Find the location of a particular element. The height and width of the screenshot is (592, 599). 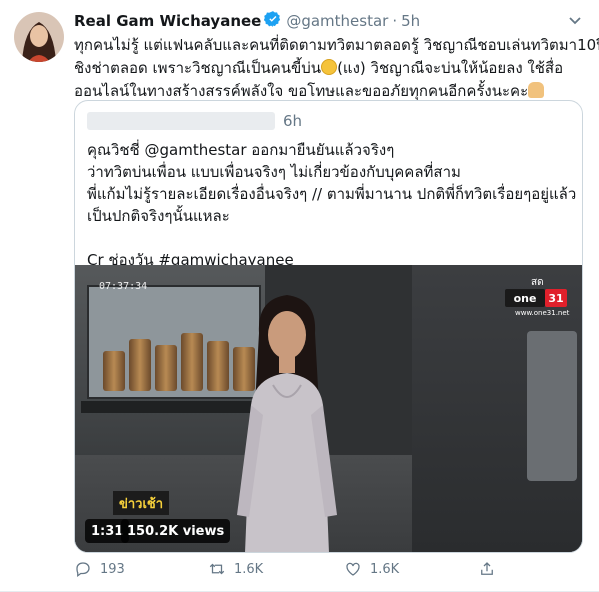

quoted-tweet-header: 6h is located at coordinates (194, 121).